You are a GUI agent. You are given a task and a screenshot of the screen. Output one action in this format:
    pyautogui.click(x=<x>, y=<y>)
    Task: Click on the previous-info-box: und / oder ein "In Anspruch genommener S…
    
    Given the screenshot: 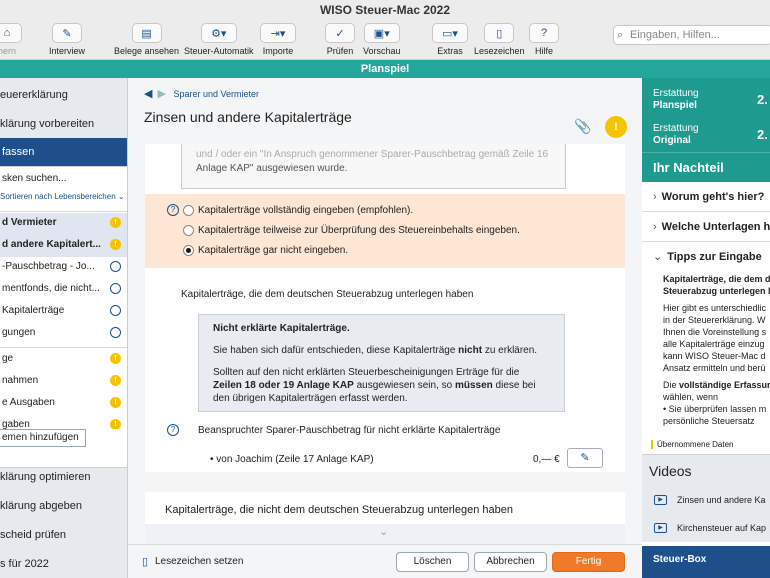 What is the action you would take?
    pyautogui.click(x=373, y=166)
    